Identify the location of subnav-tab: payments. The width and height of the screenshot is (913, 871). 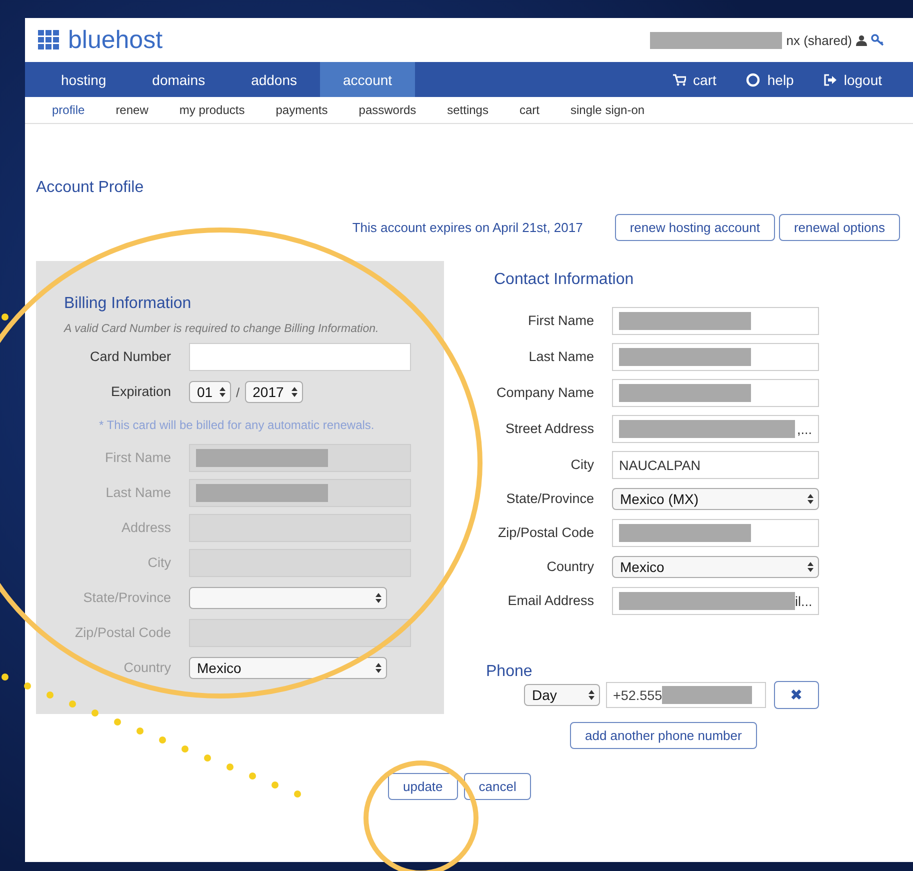
(302, 110).